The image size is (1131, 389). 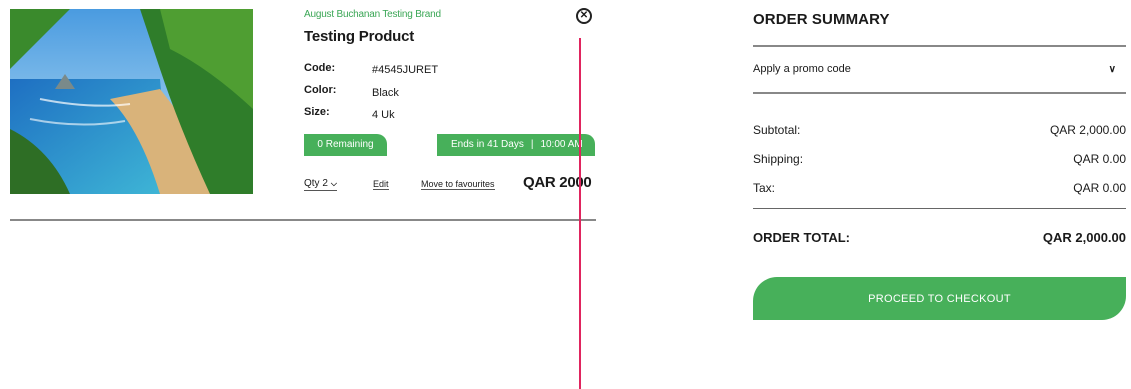 I want to click on order-total-row: ORDER TOTAL: QAR 2,000.00, so click(x=939, y=237).